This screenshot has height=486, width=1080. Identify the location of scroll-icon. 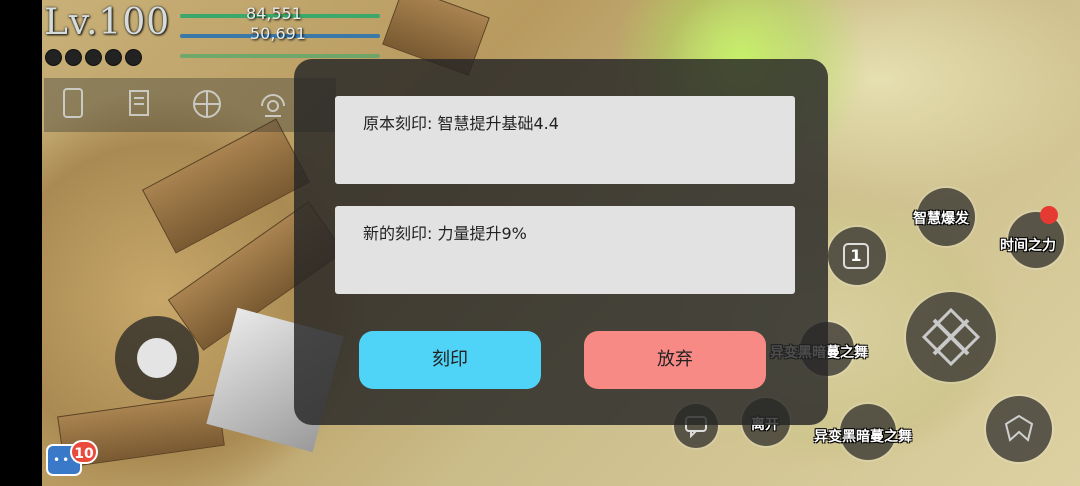
(139, 105).